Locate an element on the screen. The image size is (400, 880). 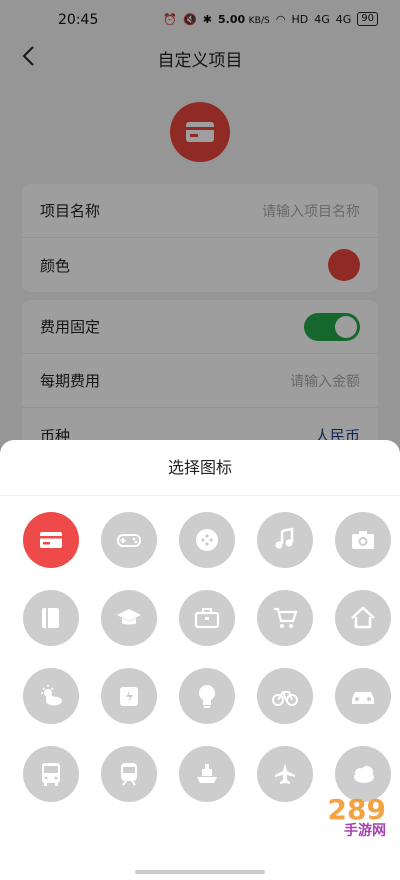
bus-icon is located at coordinates (51, 774).